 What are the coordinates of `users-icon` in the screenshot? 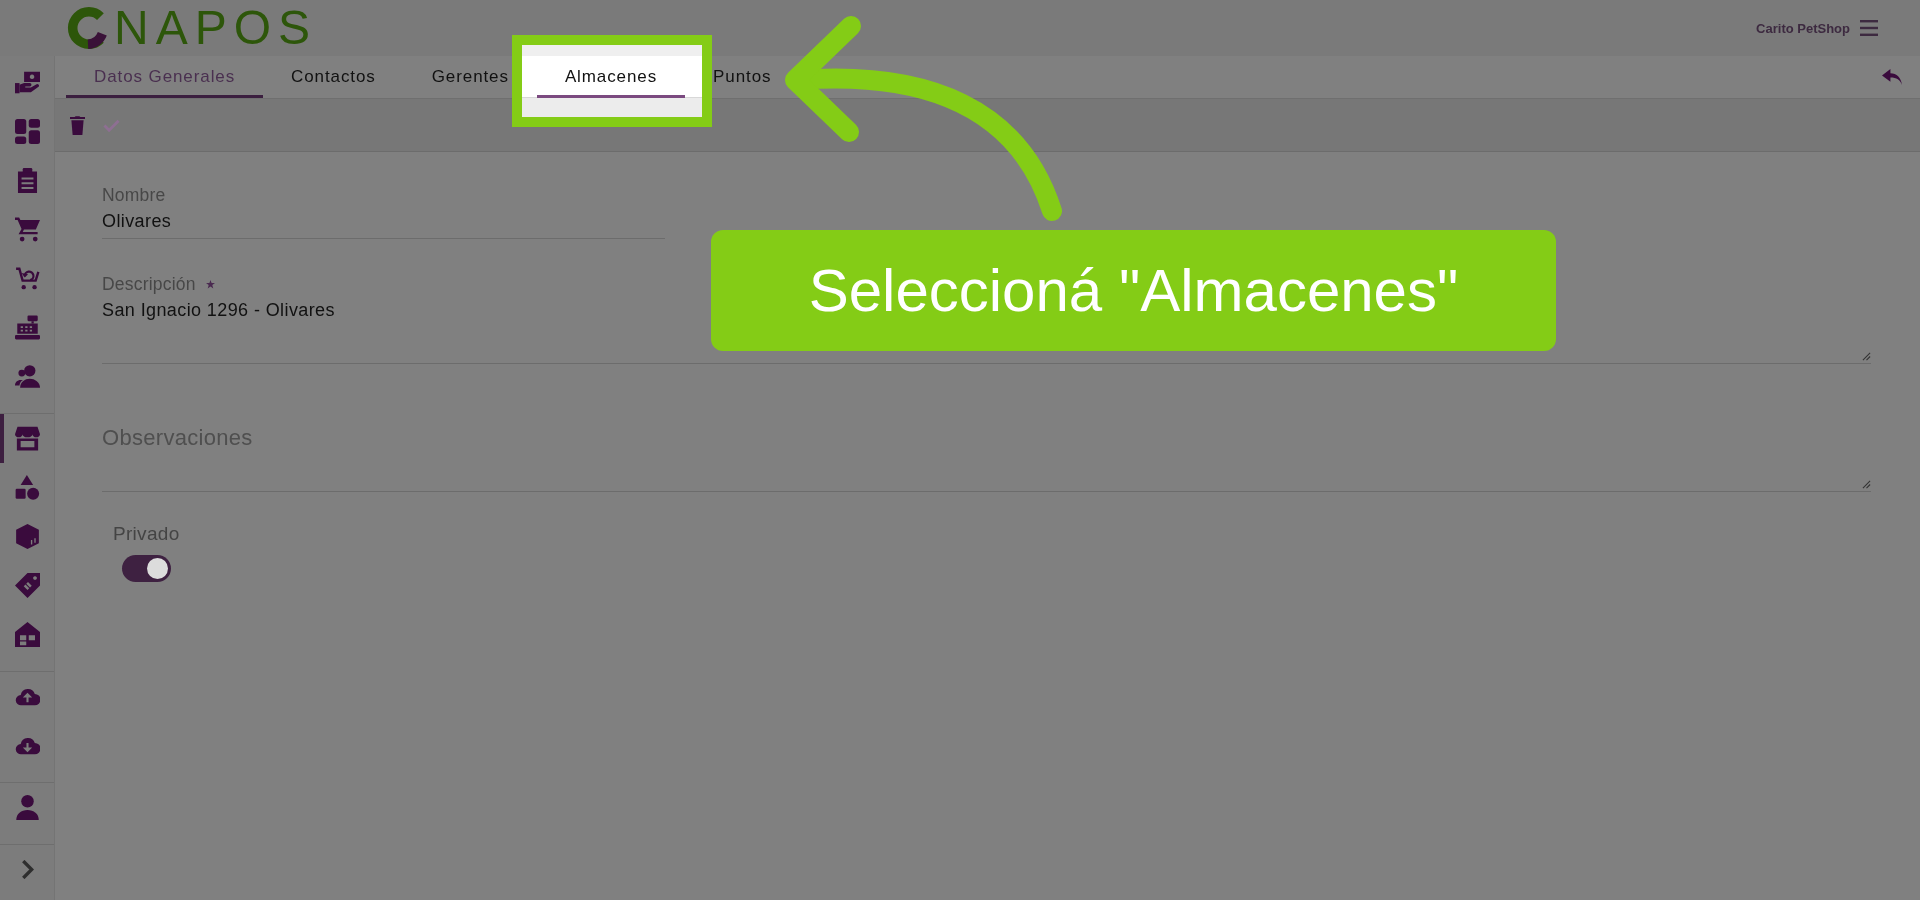 It's located at (27, 376).